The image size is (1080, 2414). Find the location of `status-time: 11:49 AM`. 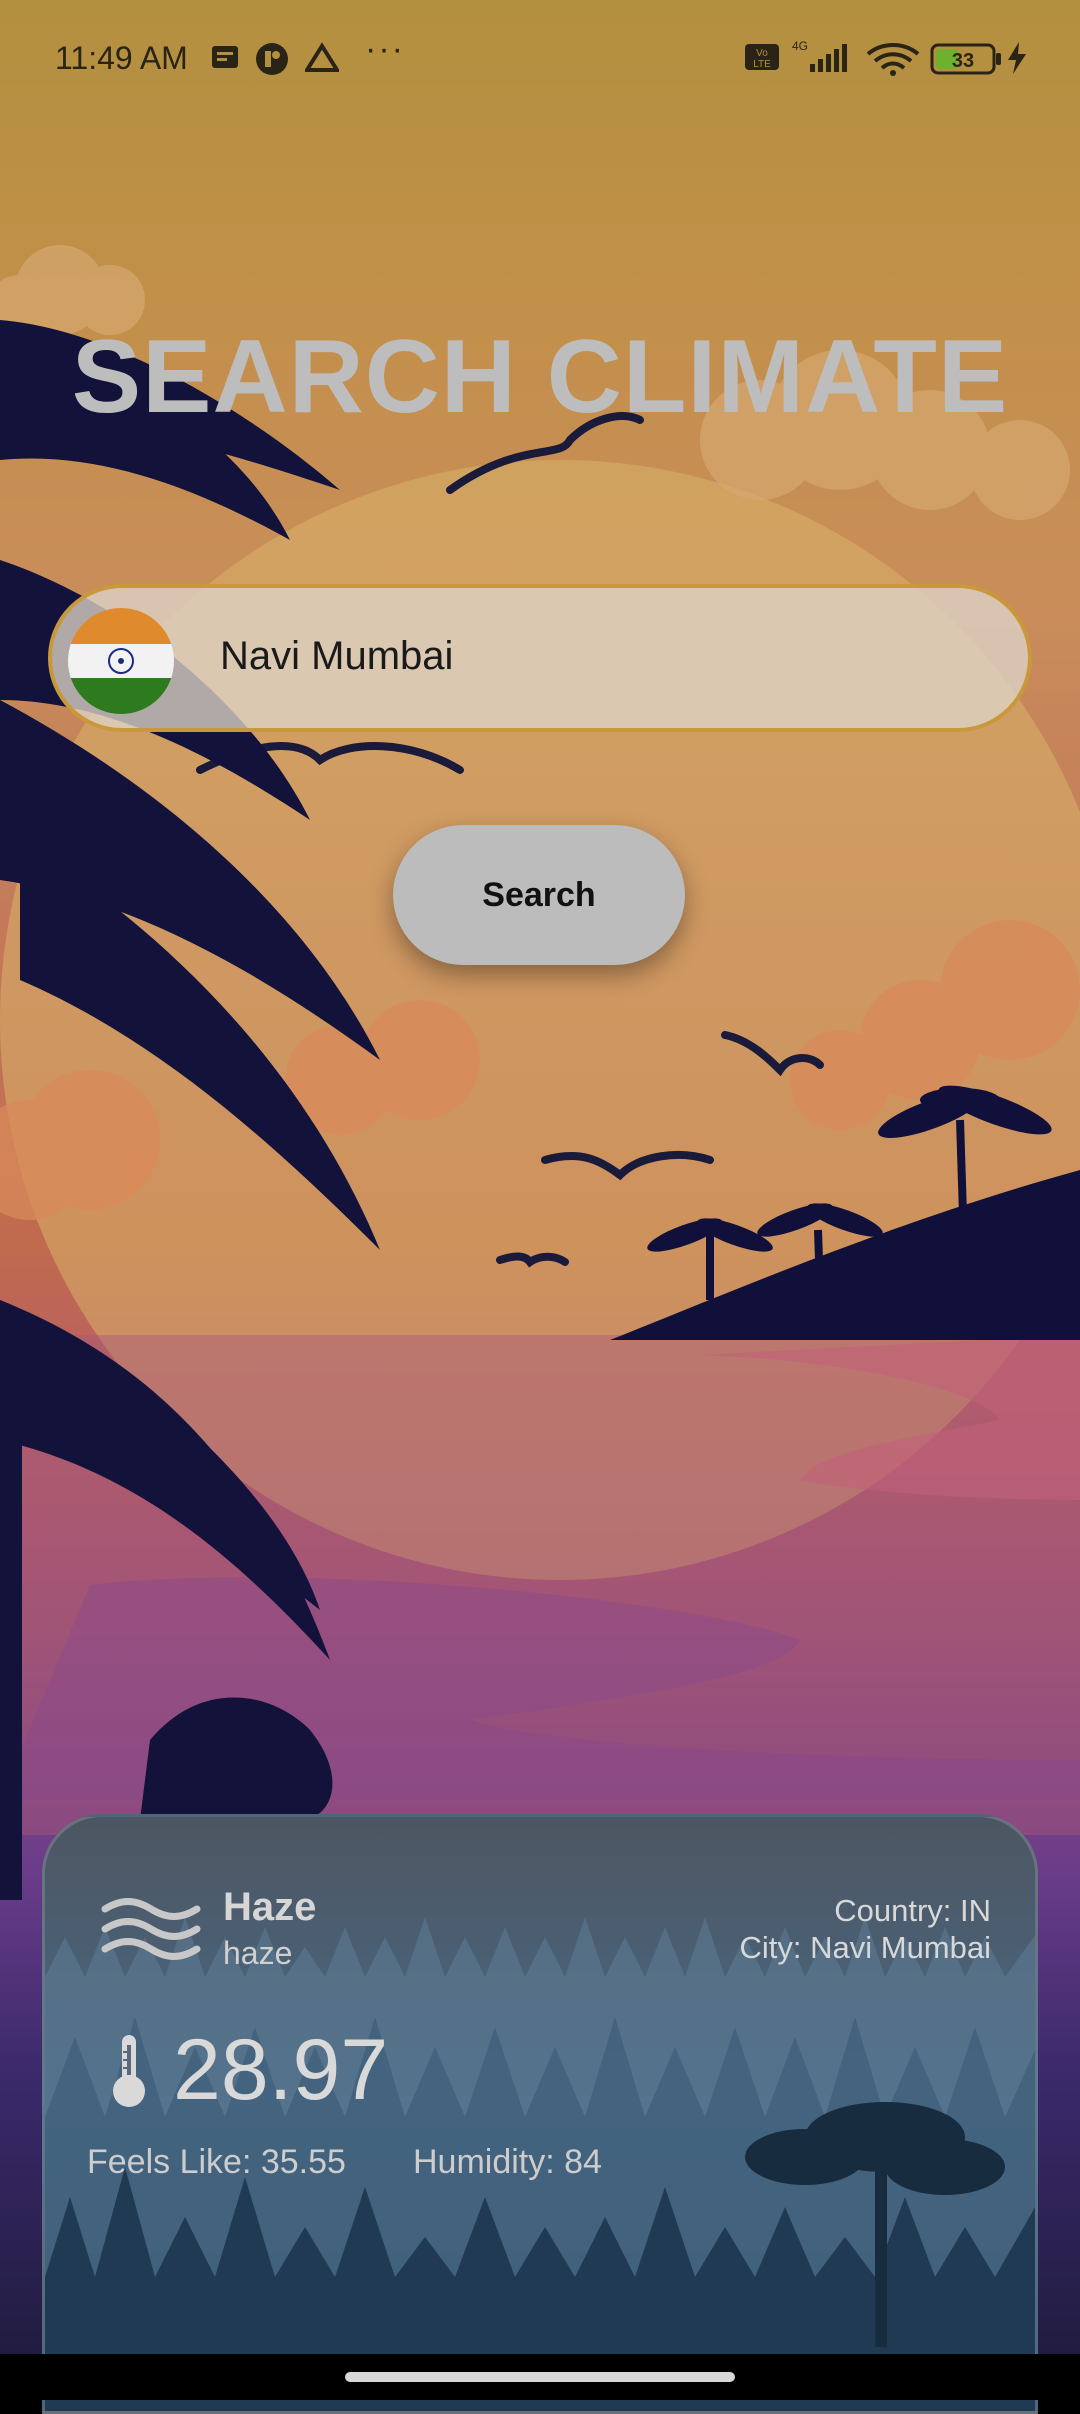

status-time: 11:49 AM is located at coordinates (121, 58).